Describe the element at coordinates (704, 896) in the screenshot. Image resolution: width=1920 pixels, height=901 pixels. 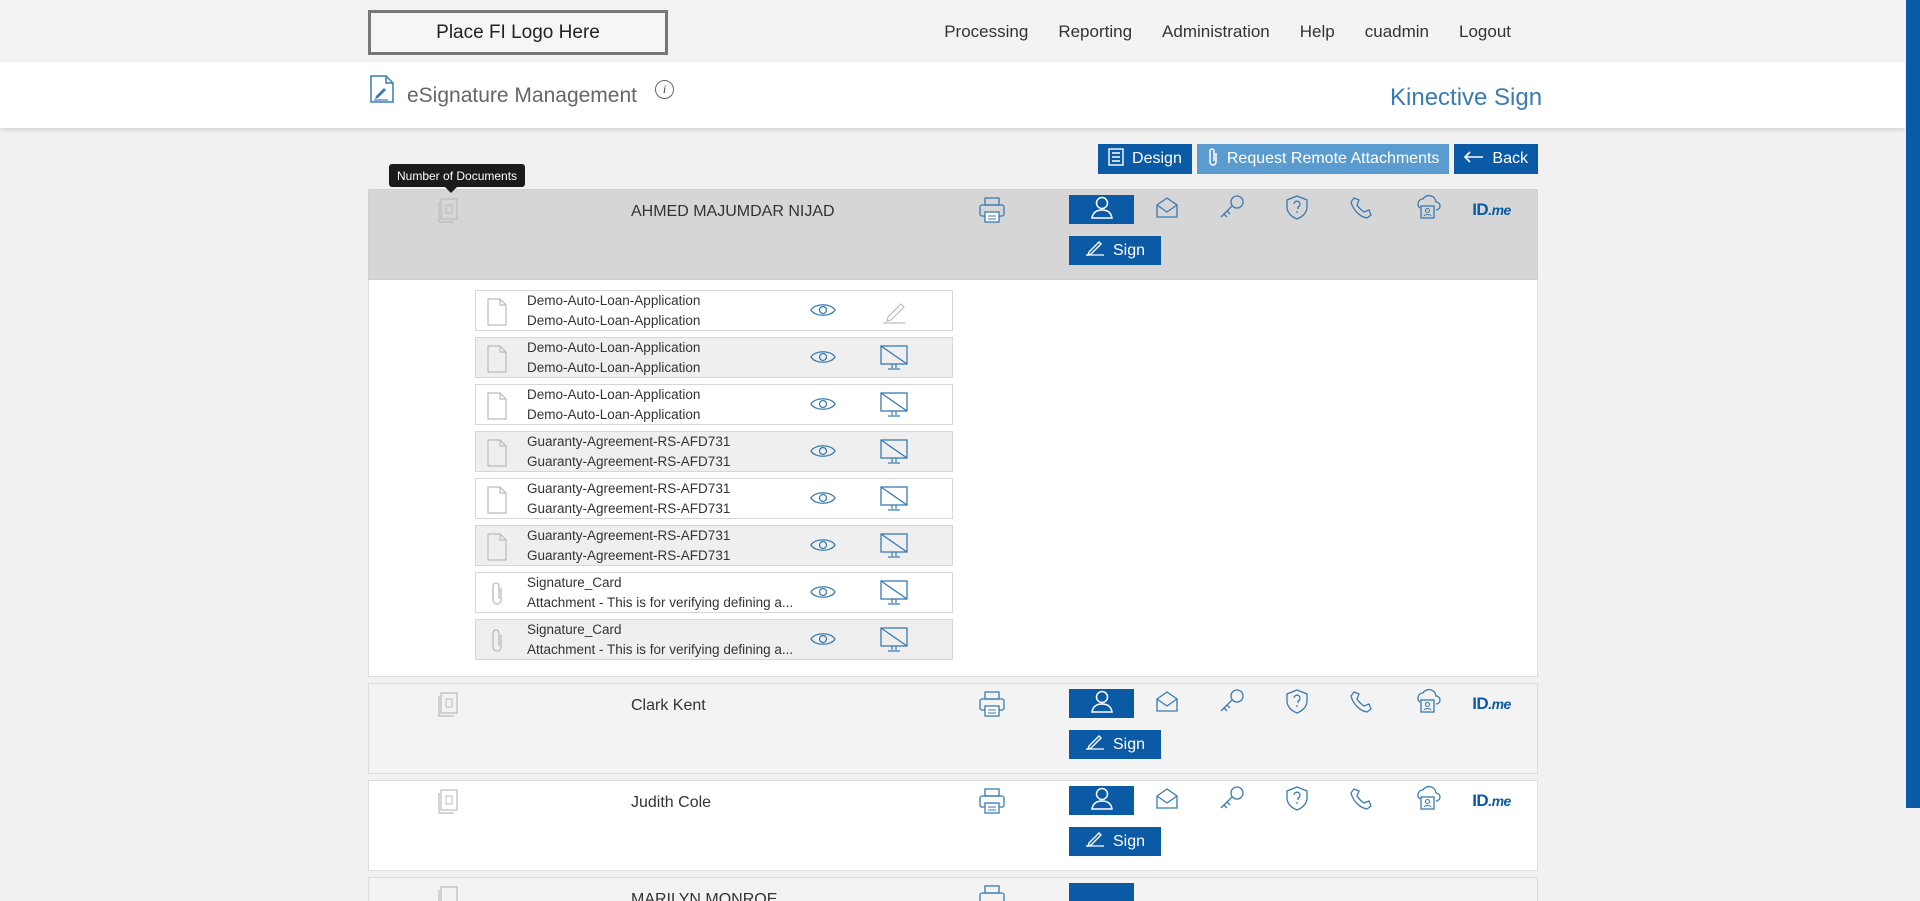
I see `recipient-name: MARILYN MONROE` at that location.